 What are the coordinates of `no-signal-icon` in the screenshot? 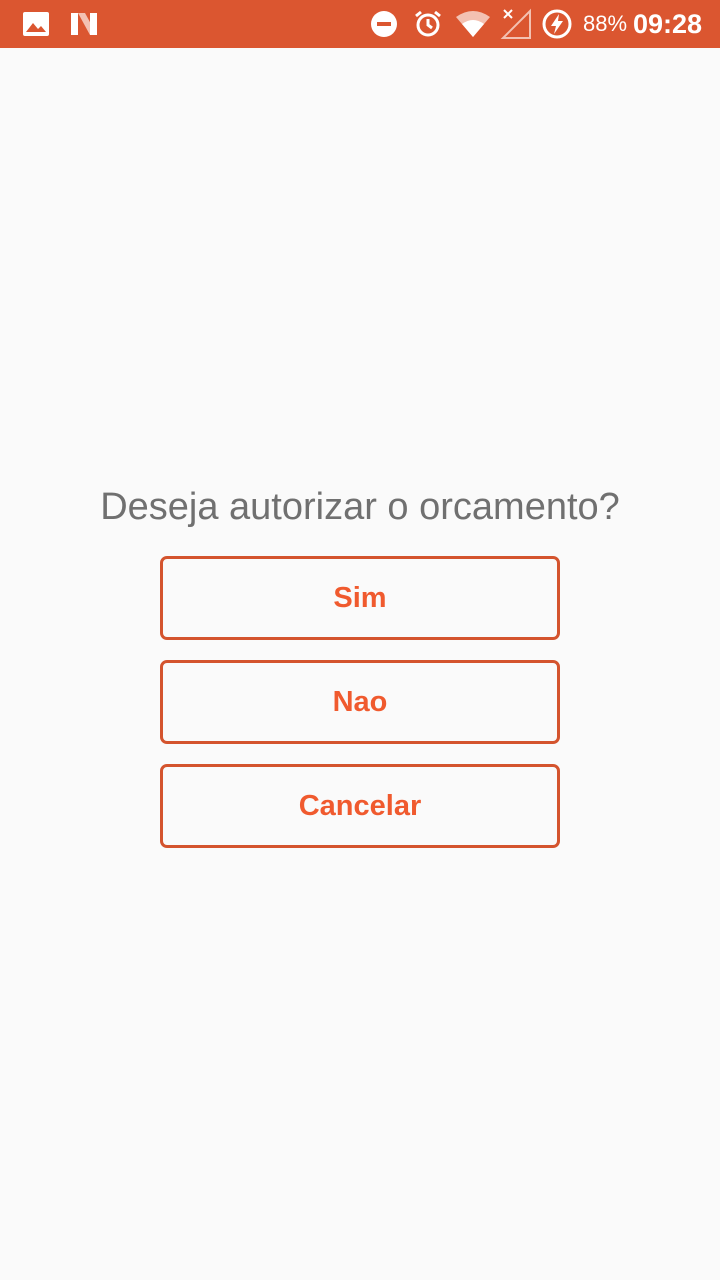 It's located at (516, 24).